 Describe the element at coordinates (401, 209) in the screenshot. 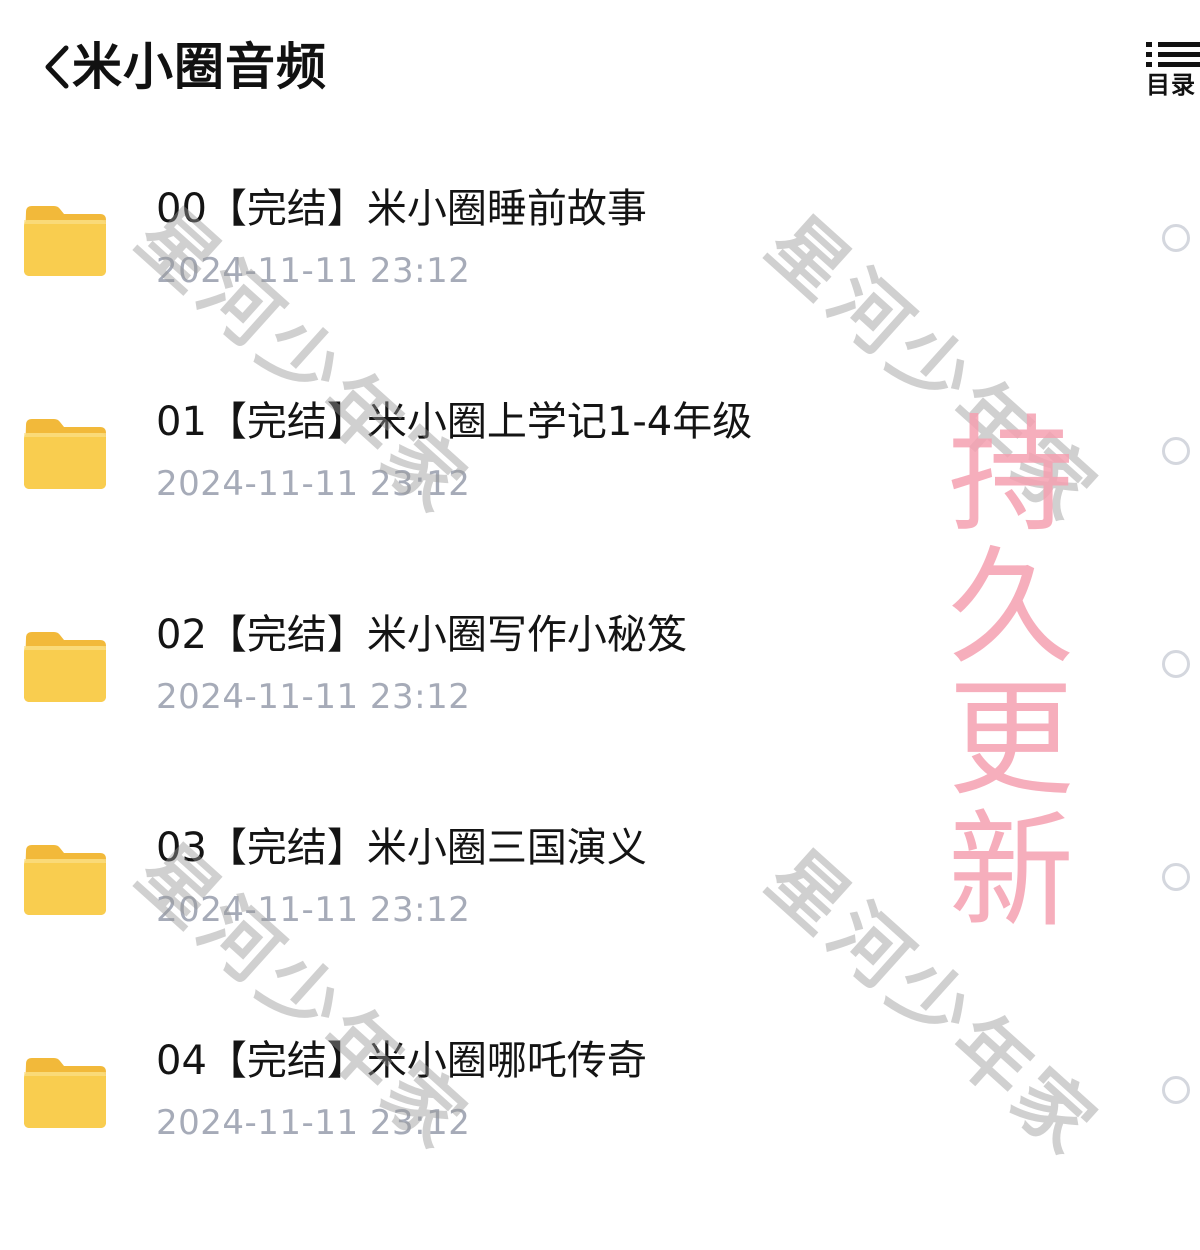

I see `file-name: 00【完结】米小圈睡前故事` at that location.